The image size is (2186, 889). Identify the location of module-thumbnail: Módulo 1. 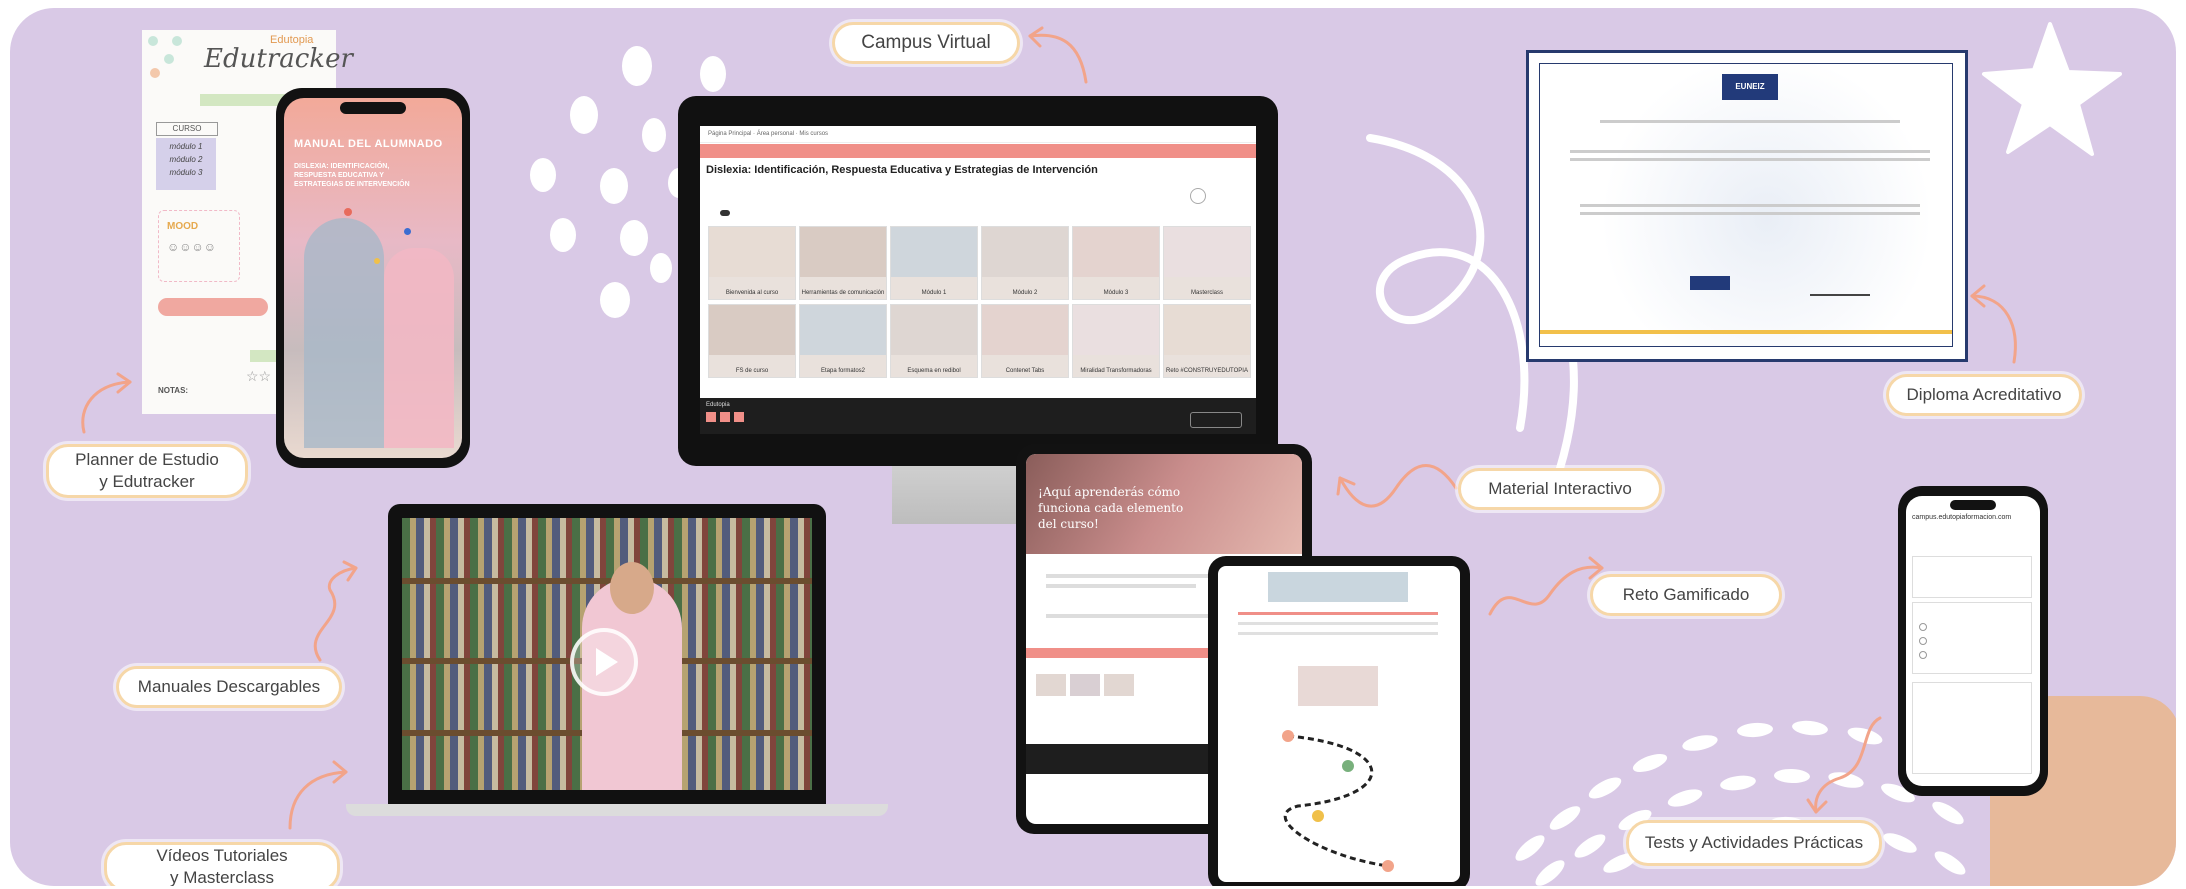
(934, 263).